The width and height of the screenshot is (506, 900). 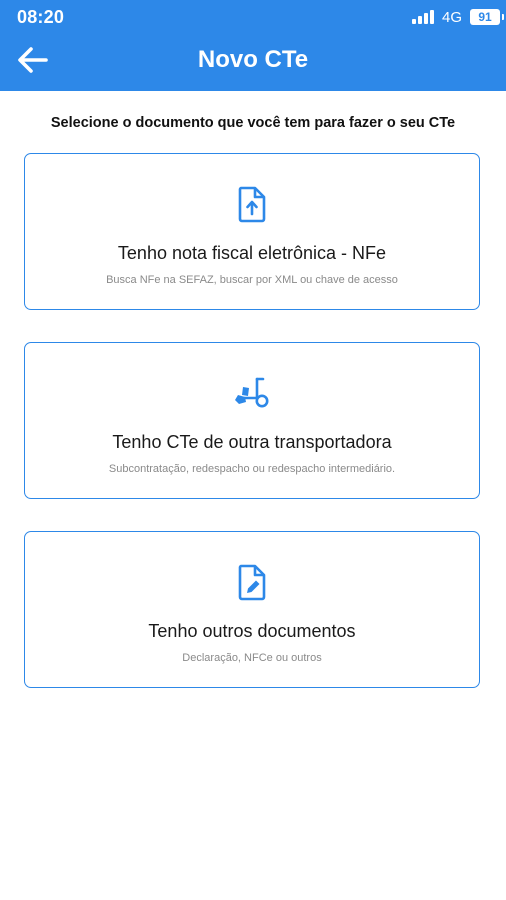 What do you see at coordinates (252, 582) in the screenshot?
I see `file-edit-icon` at bounding box center [252, 582].